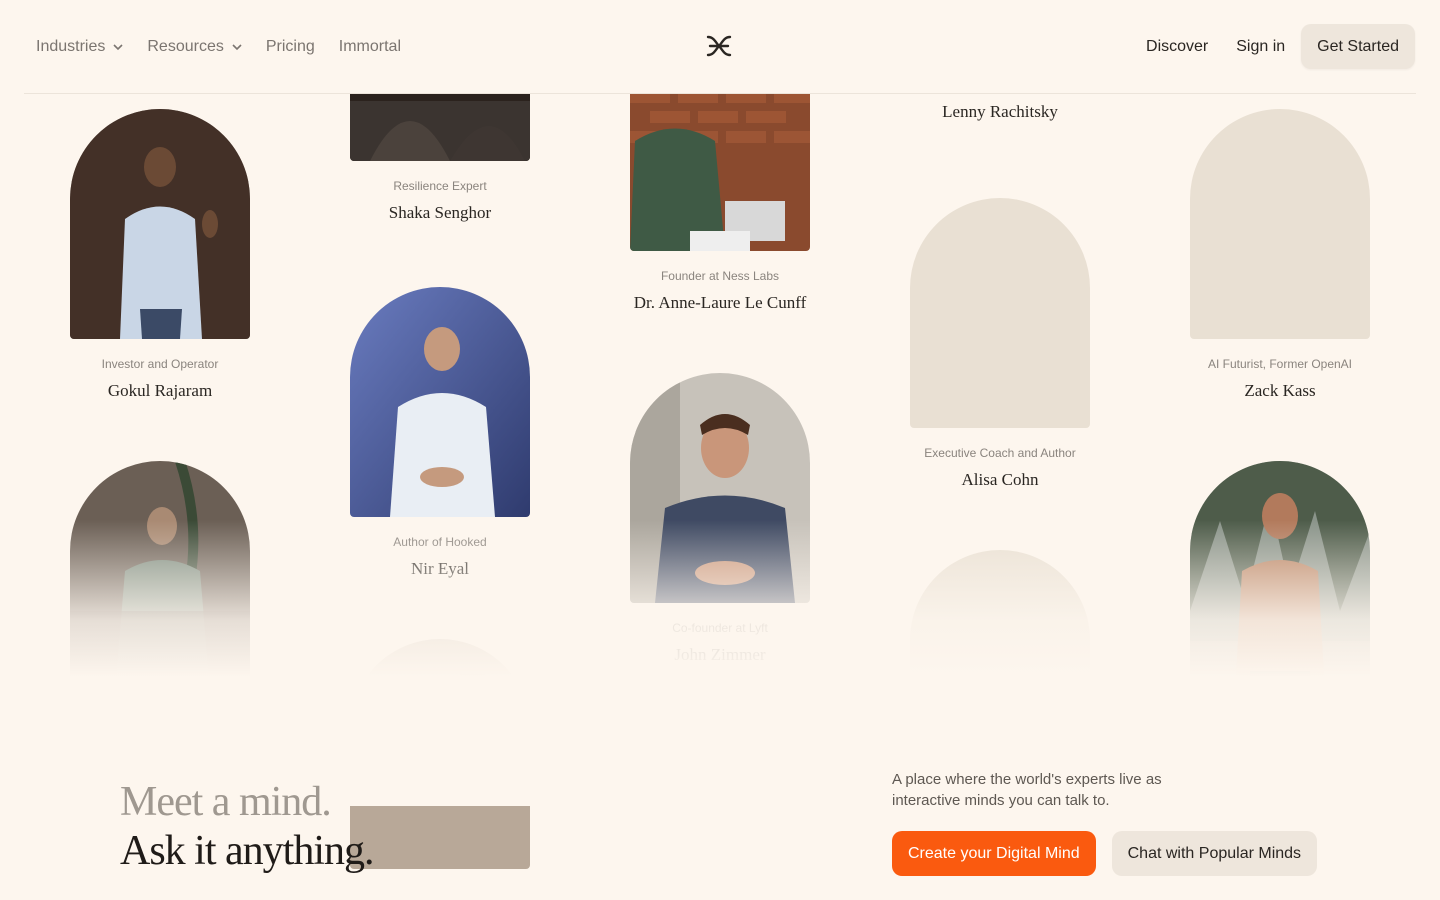  I want to click on portrait-shaka-photo, so click(440, 127).